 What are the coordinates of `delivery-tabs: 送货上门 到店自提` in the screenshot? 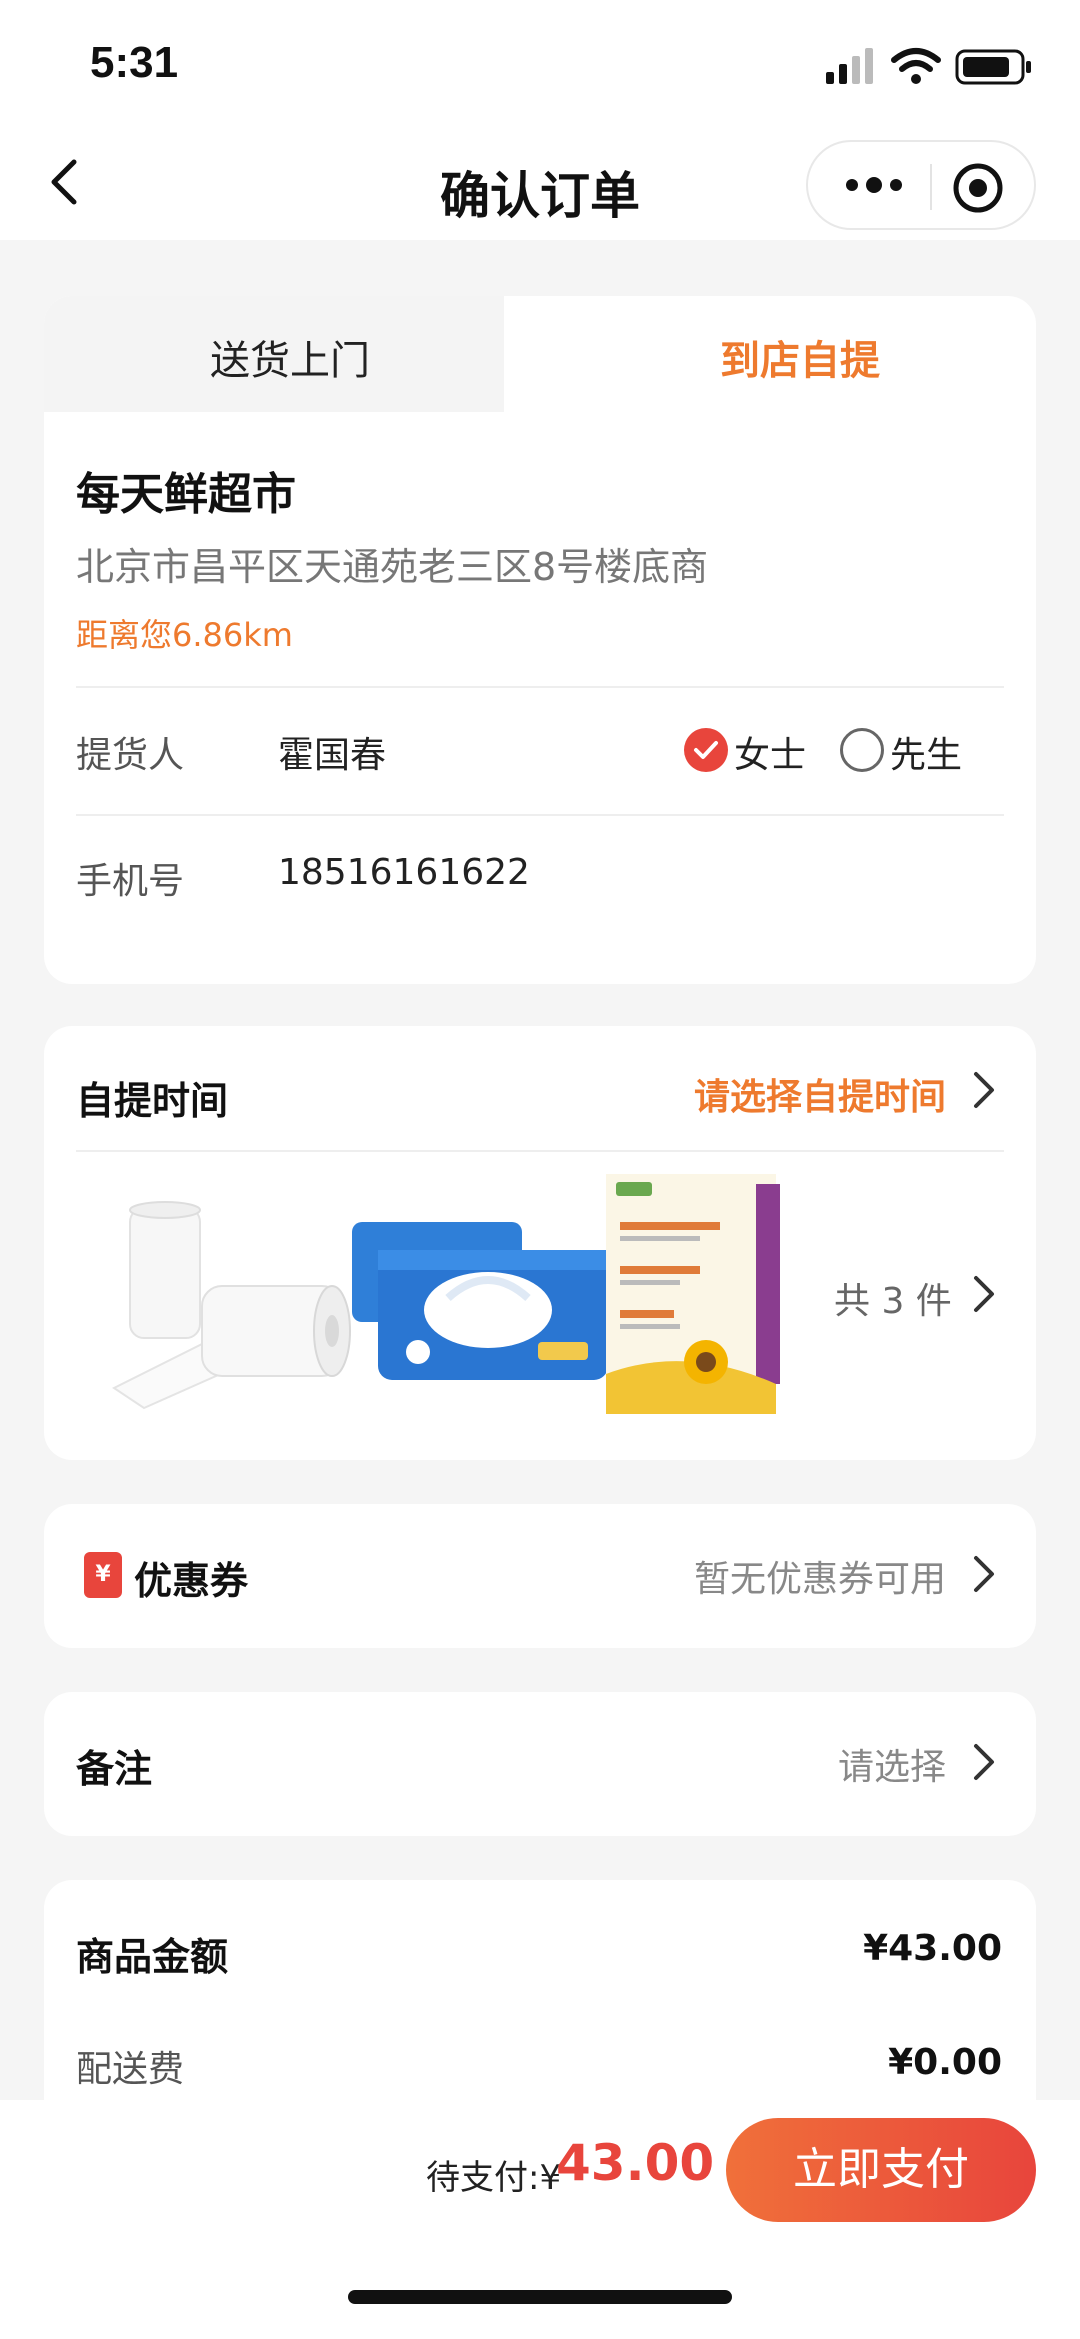 It's located at (540, 354).